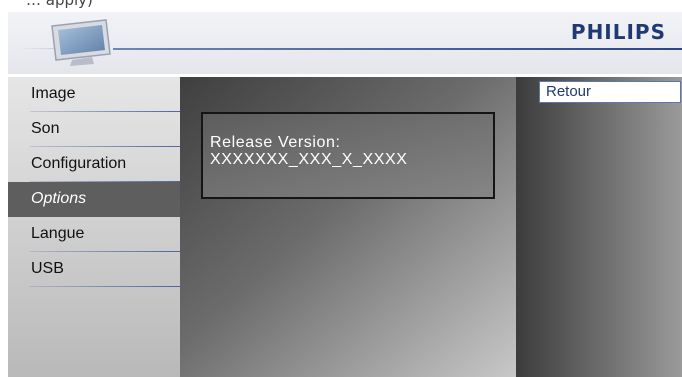  What do you see at coordinates (610, 92) in the screenshot?
I see `return-button: Retour` at bounding box center [610, 92].